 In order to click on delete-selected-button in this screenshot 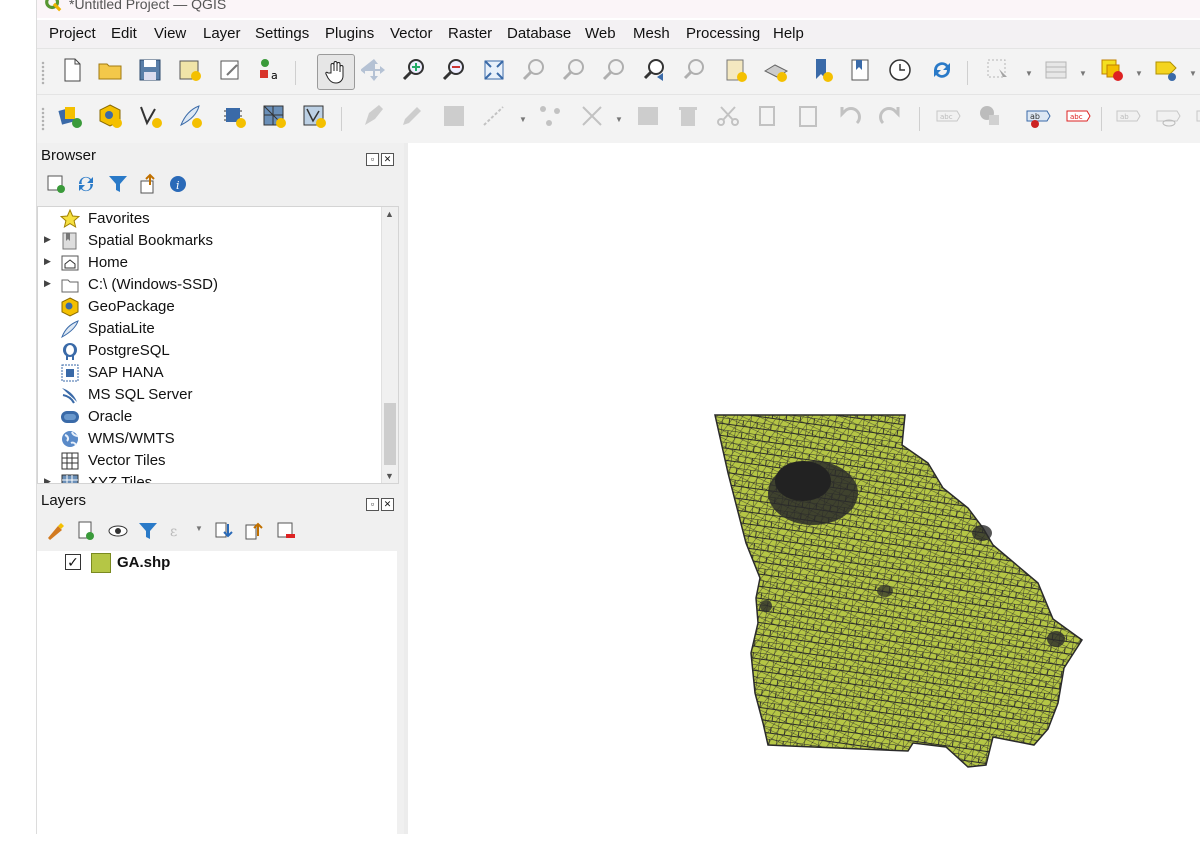, I will do `click(688, 116)`.